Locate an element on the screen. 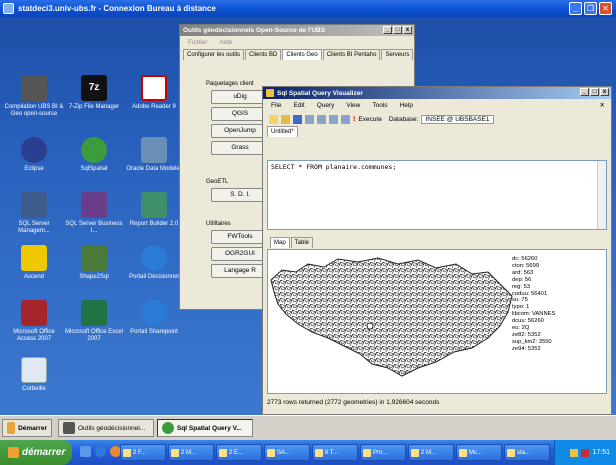  rdp-start-button: Démarrer is located at coordinates (27, 428).